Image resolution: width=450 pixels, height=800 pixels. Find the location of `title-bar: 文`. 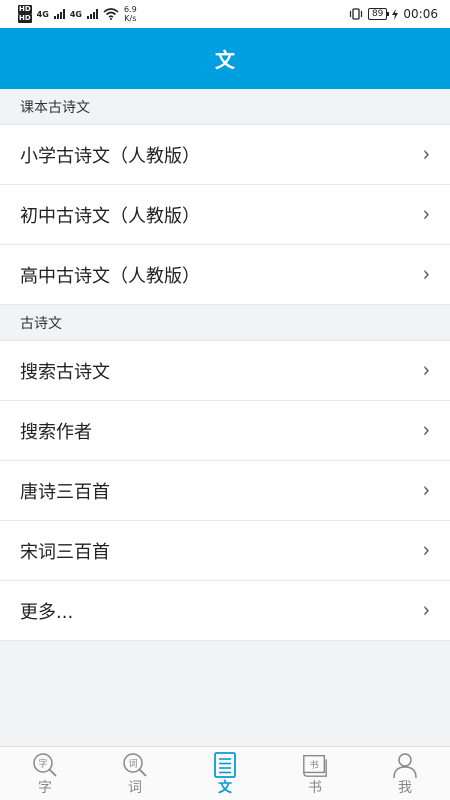

title-bar: 文 is located at coordinates (225, 58).